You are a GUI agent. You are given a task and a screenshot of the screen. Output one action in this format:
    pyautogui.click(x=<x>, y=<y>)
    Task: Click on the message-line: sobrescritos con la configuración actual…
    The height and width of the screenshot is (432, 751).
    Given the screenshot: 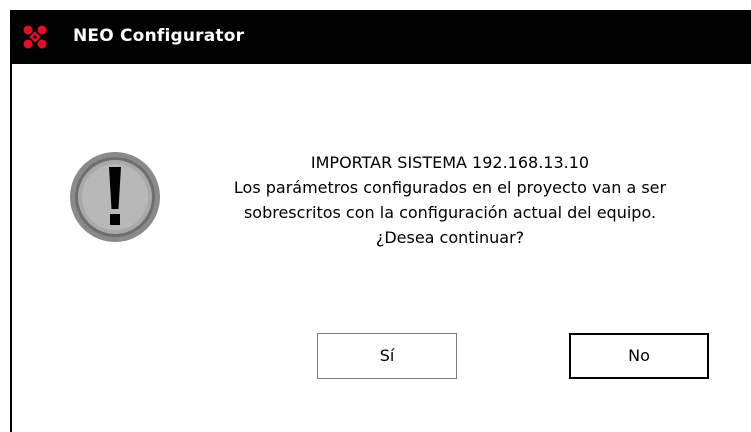 What is the action you would take?
    pyautogui.click(x=450, y=212)
    